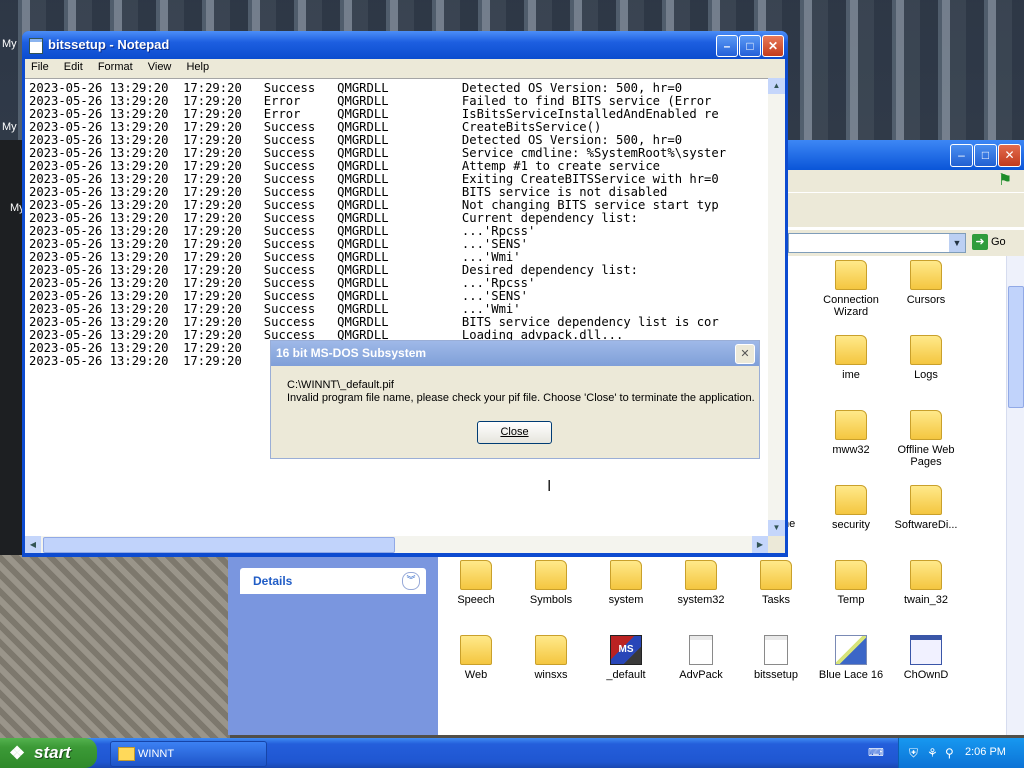  Describe the element at coordinates (776, 528) in the screenshot. I see `scroll-down-icon: ▼` at that location.